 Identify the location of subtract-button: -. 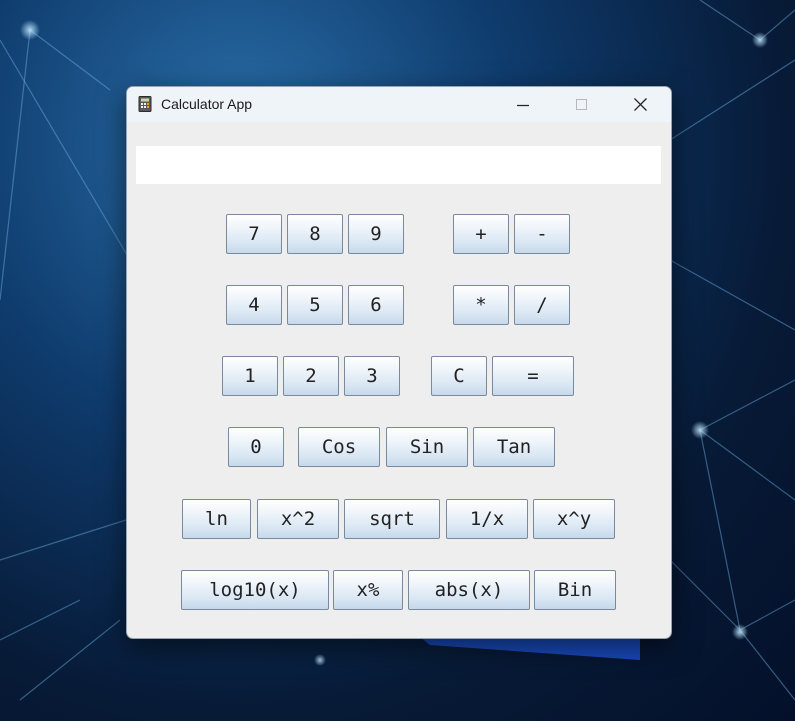
(542, 234).